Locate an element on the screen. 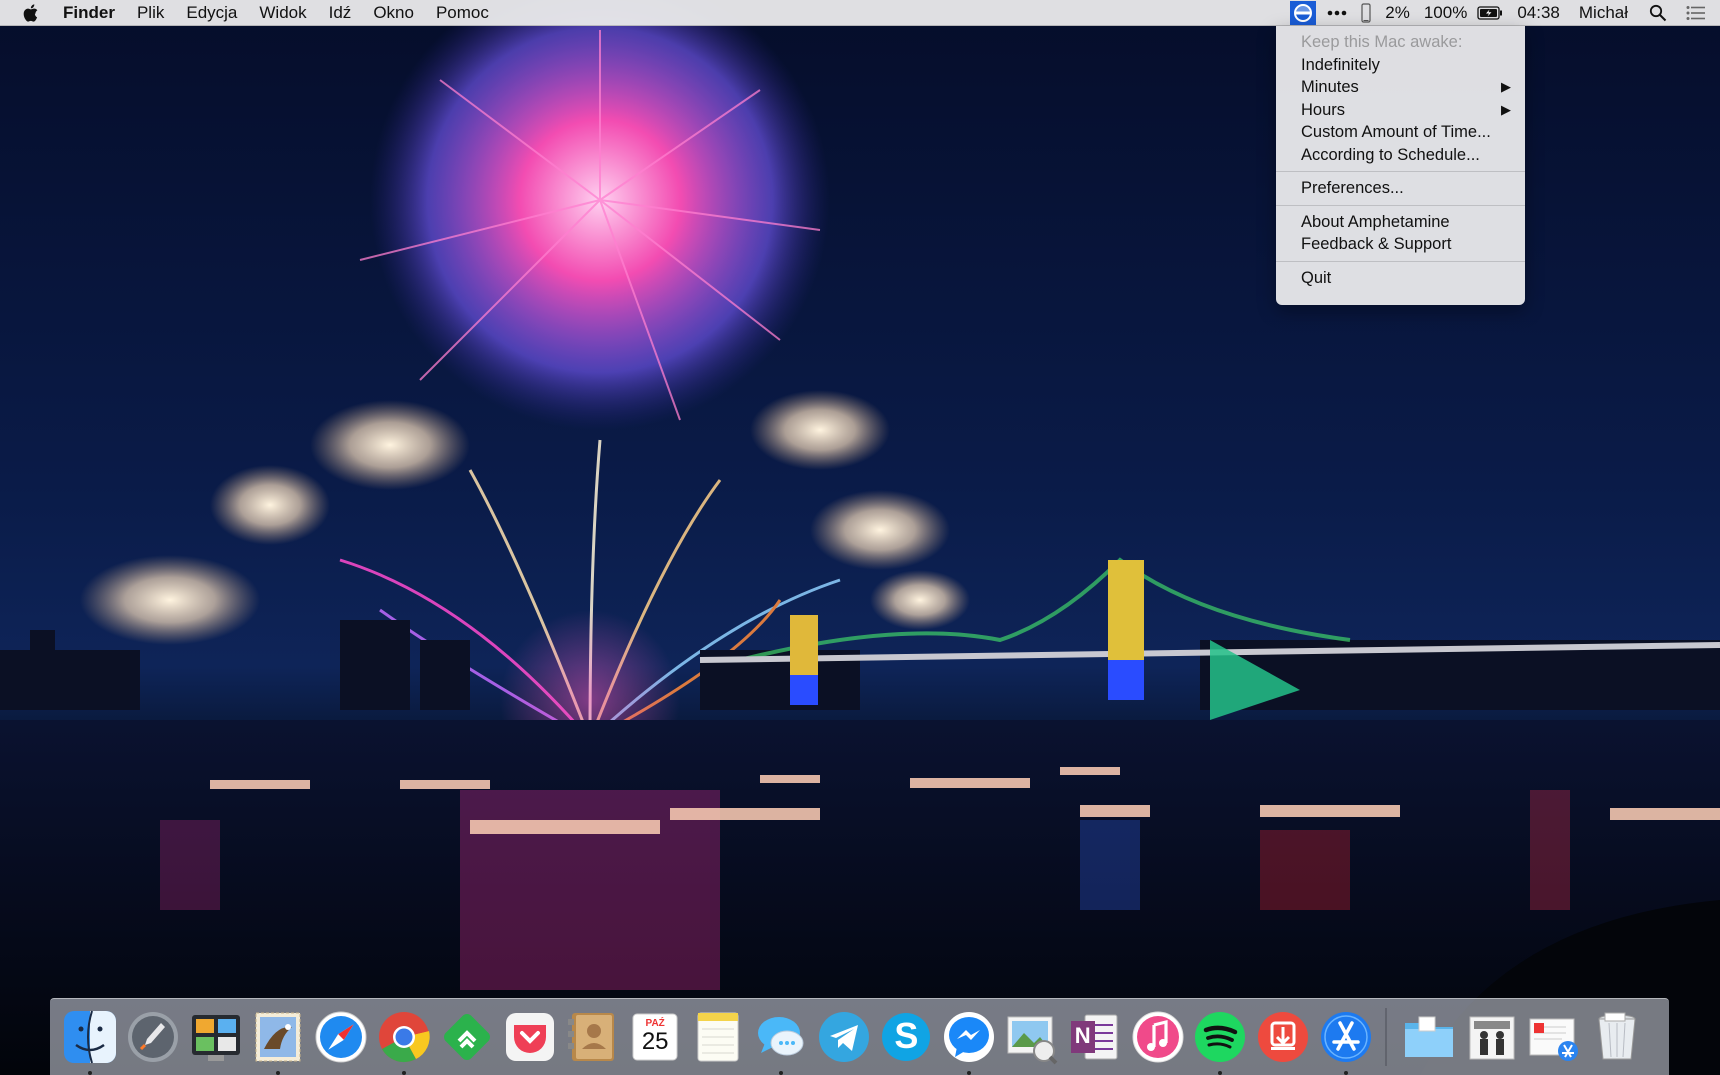 Image resolution: width=1720 pixels, height=1075 pixels. dock-onenote-icon: N is located at coordinates (1095, 1037).